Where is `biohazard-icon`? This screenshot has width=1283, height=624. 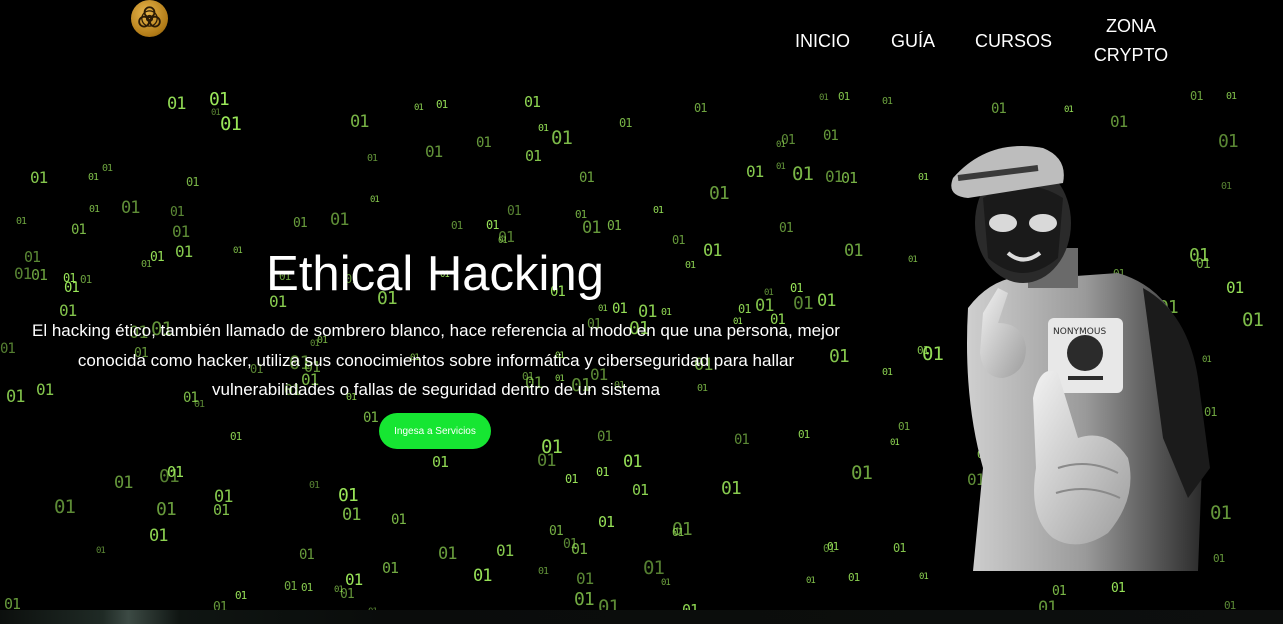 biohazard-icon is located at coordinates (149, 17).